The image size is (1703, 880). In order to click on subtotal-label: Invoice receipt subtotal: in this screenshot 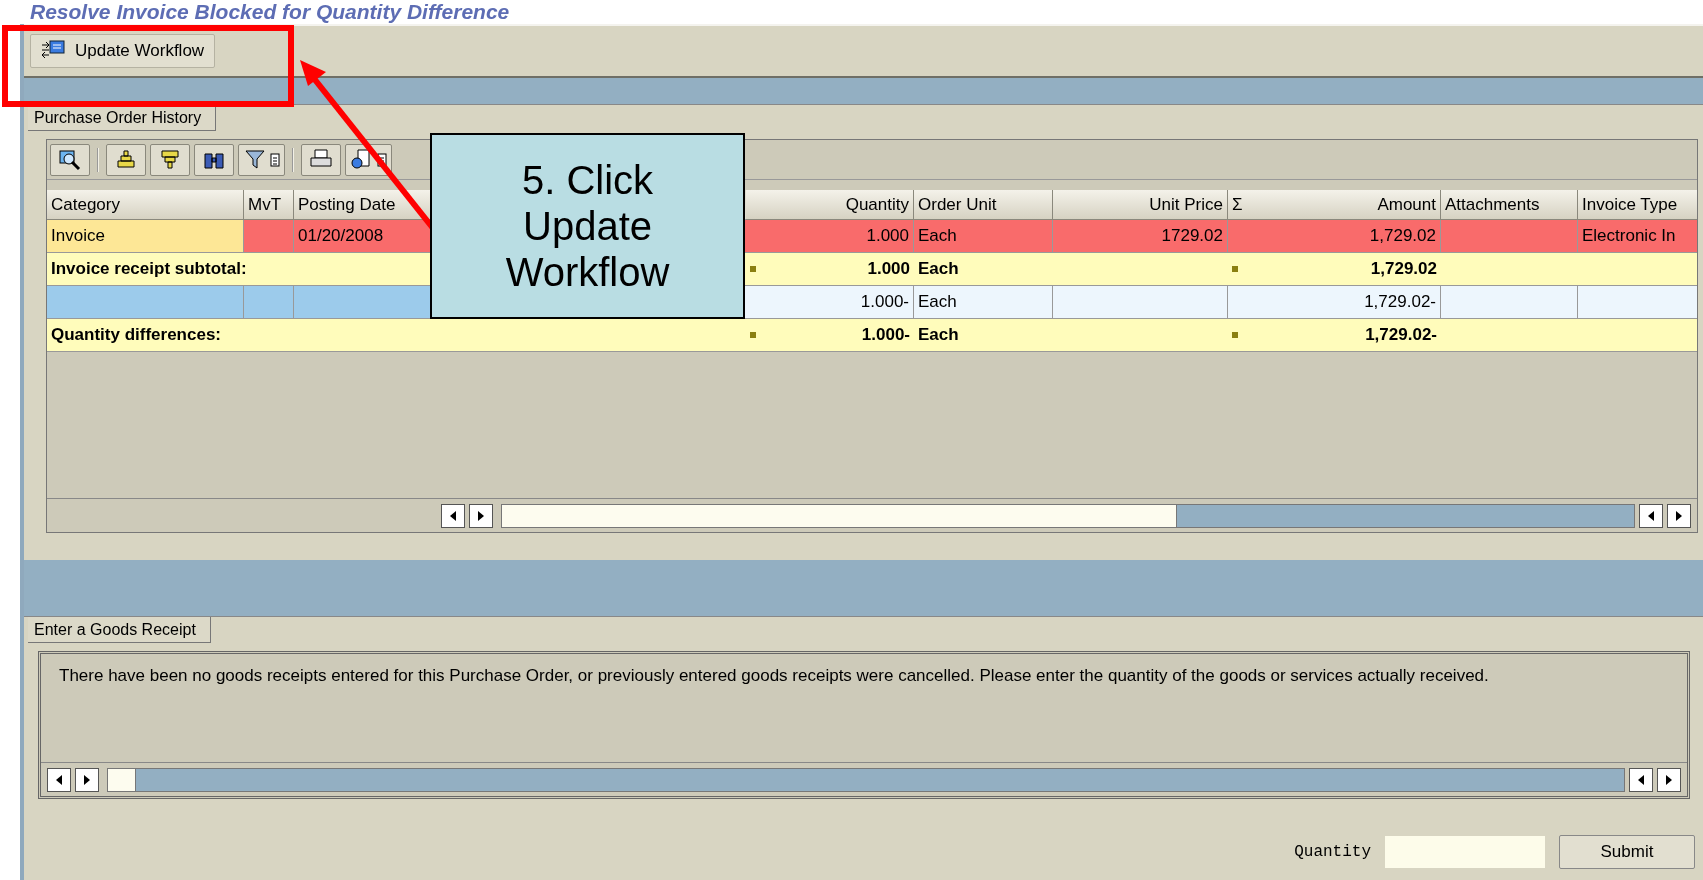, I will do `click(239, 269)`.